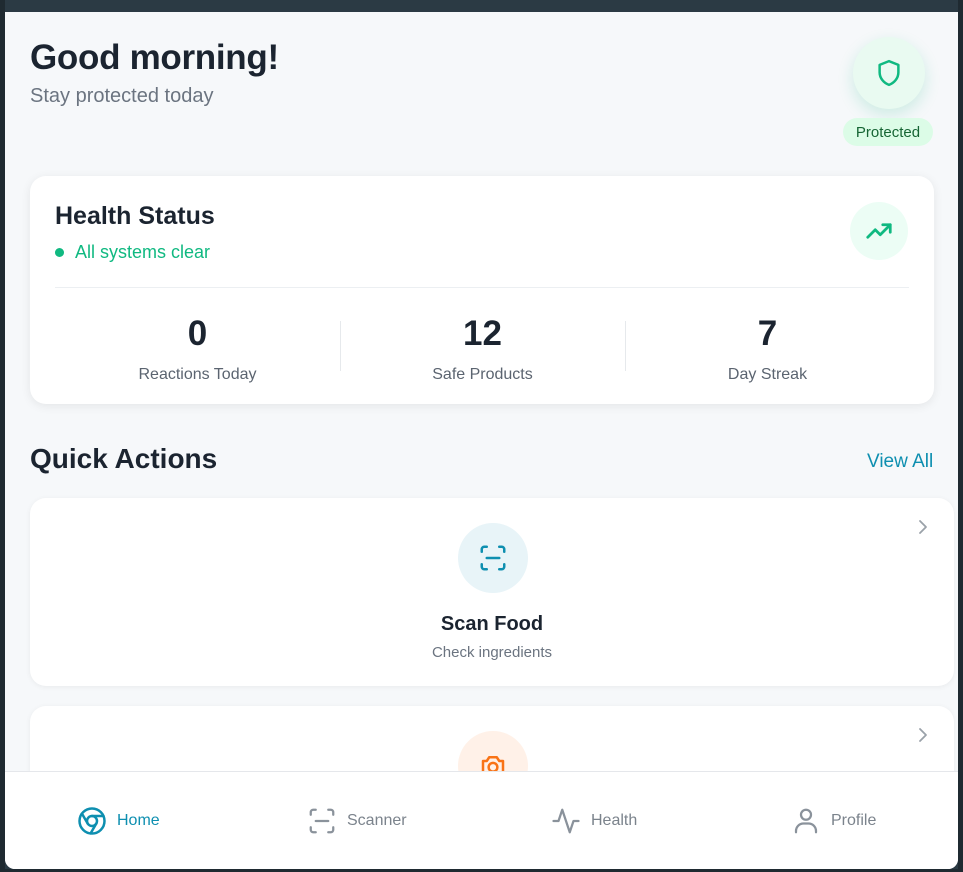  I want to click on shield-icon, so click(889, 73).